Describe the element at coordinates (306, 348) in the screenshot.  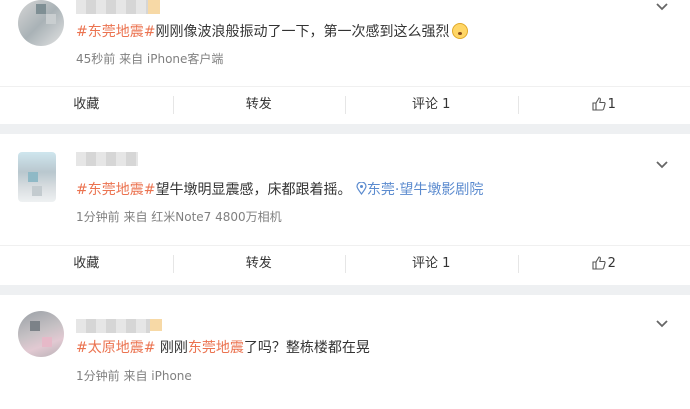
I see `post-body: 了吗？整栋楼都在晃` at that location.